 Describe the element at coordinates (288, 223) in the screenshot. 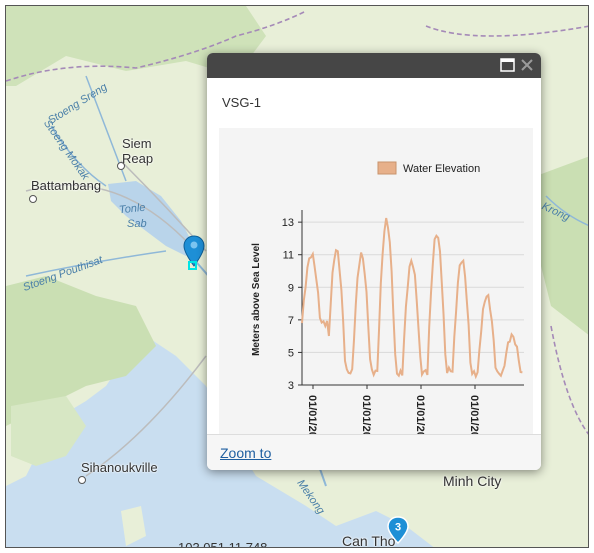

I see `y-tick-label: 13` at that location.